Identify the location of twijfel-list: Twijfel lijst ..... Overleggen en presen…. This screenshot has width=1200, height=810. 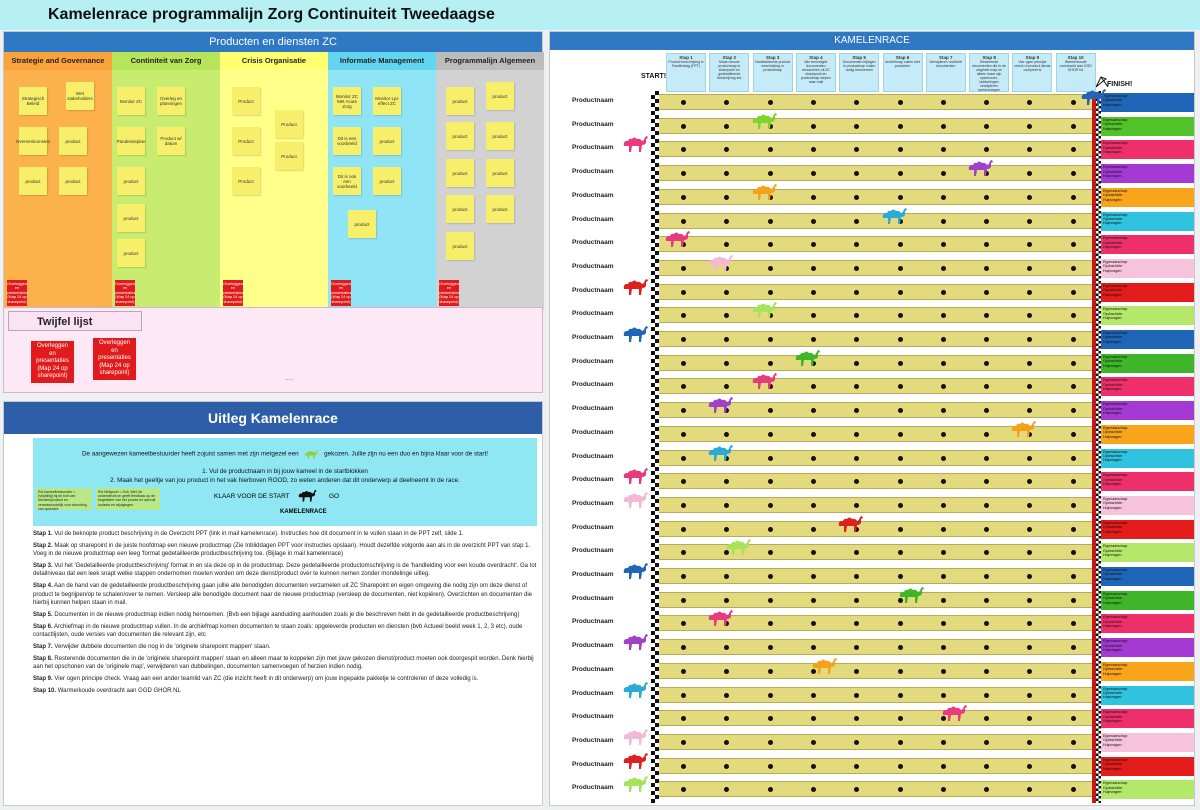
(273, 350).